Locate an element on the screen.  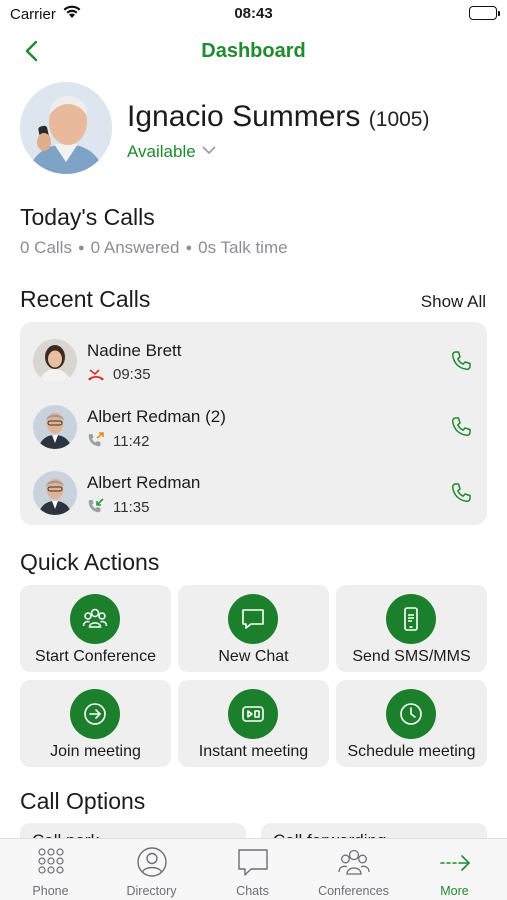
presence-status-label: Available is located at coordinates (161, 151).